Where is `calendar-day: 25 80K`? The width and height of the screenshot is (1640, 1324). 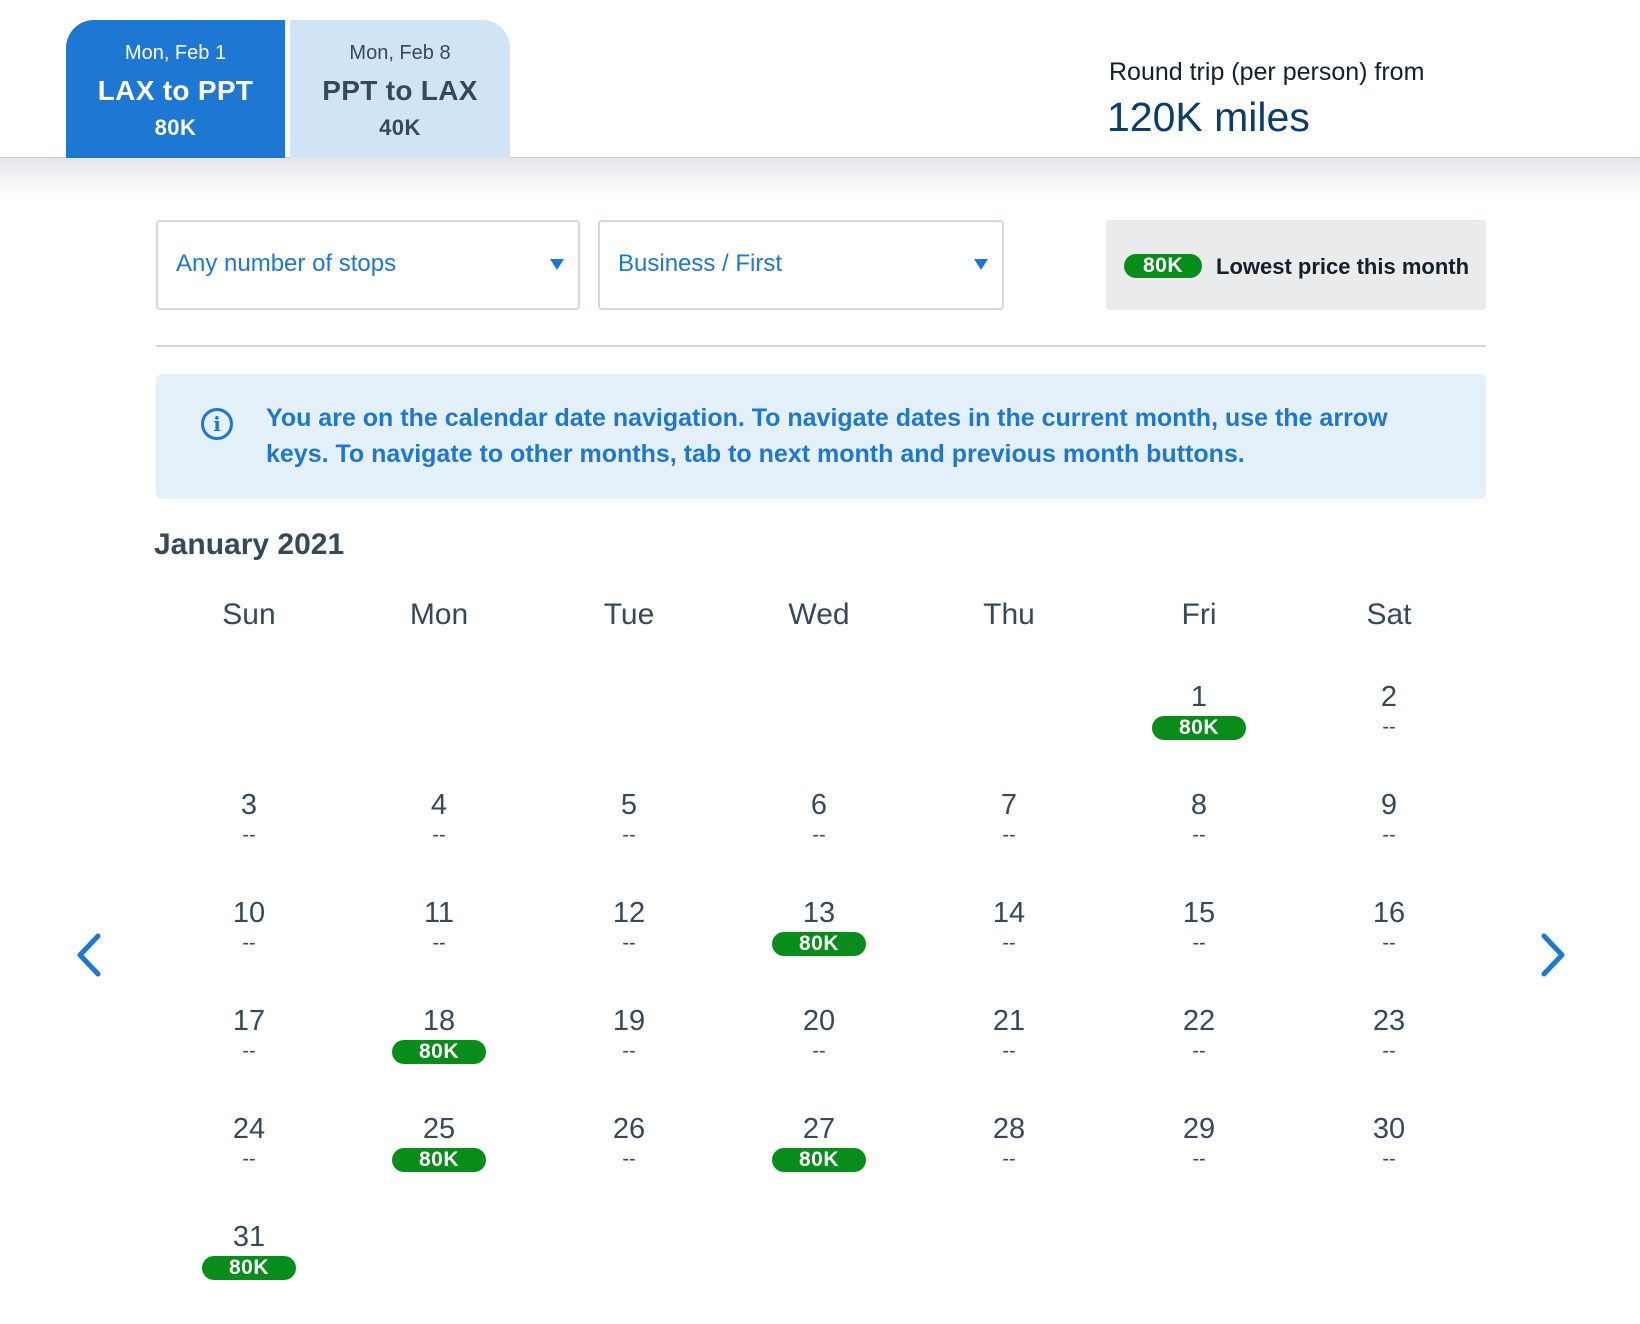
calendar-day: 25 80K is located at coordinates (439, 1162).